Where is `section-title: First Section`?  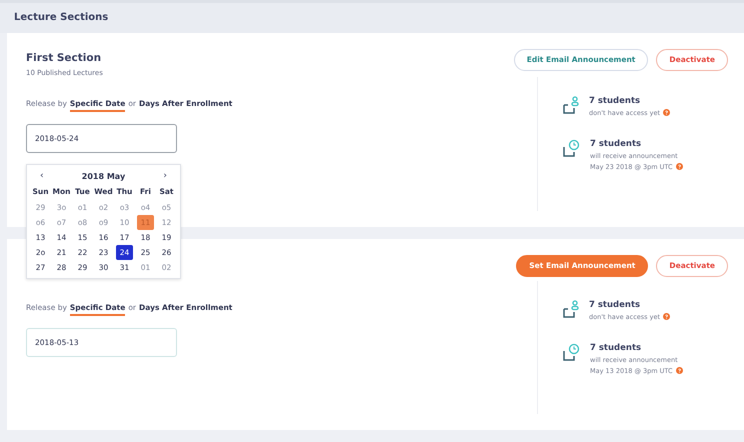 section-title: First Section is located at coordinates (64, 58).